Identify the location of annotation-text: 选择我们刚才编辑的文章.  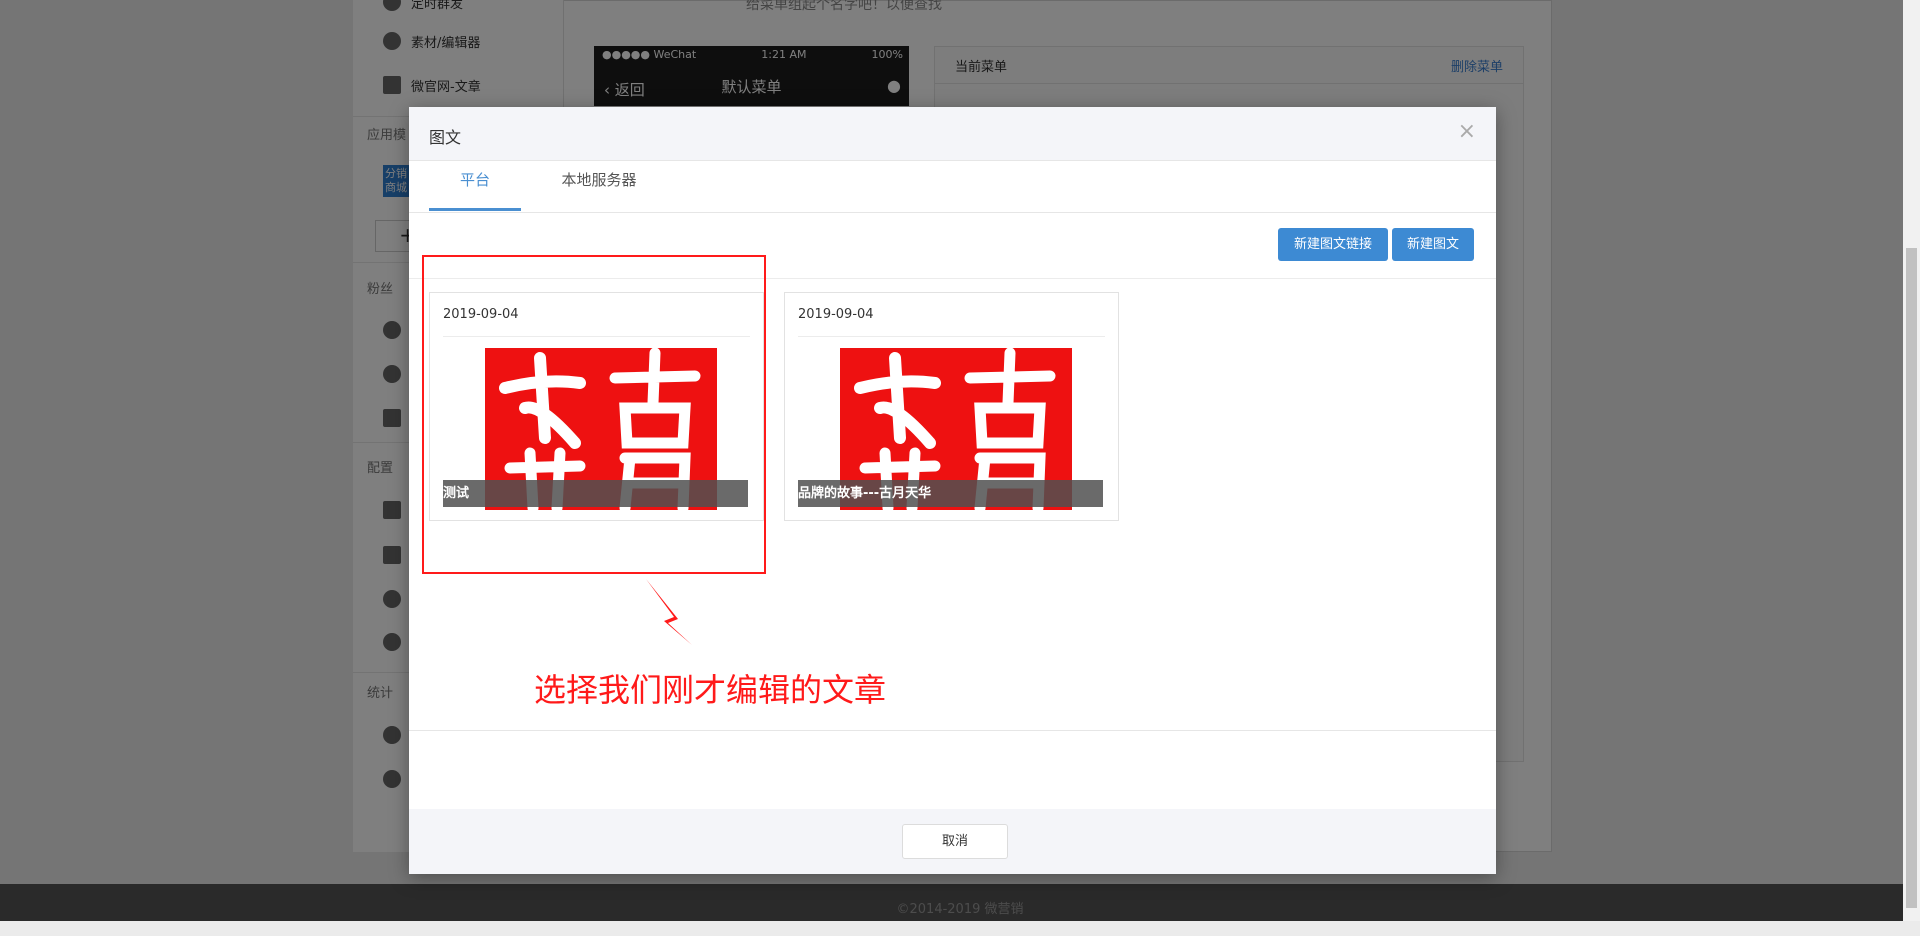
(710, 690).